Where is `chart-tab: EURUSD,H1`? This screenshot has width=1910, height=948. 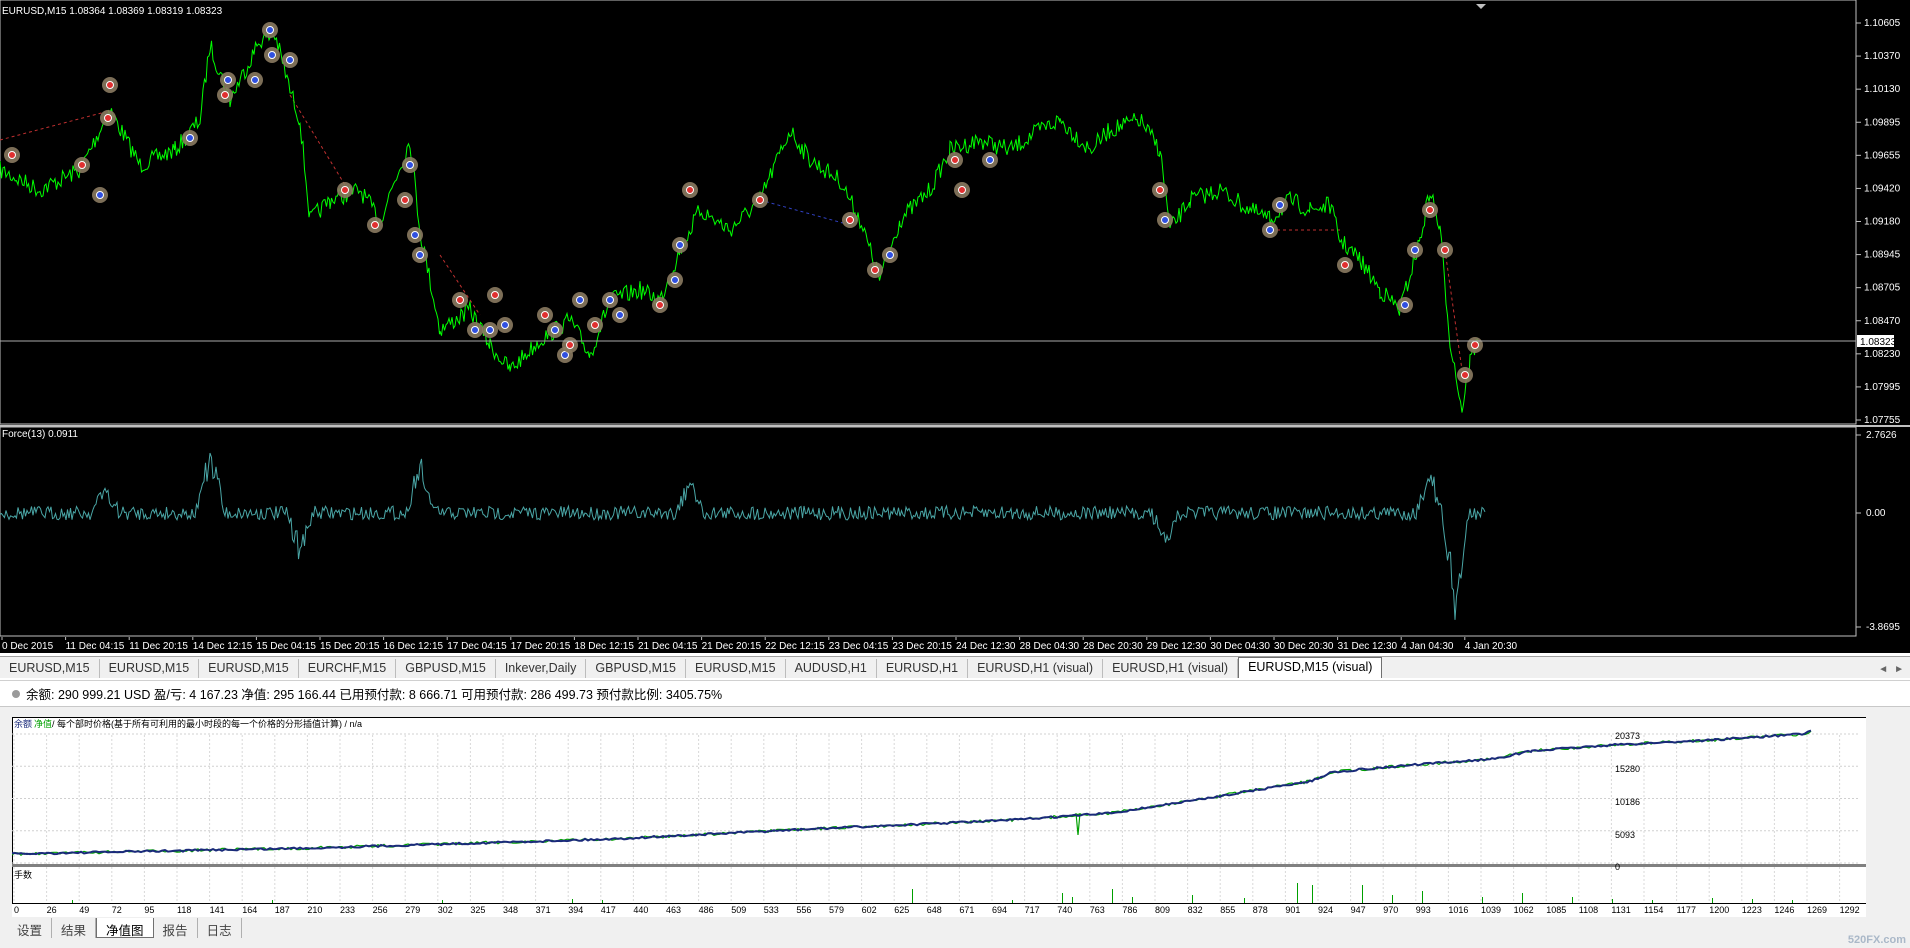
chart-tab: EURUSD,H1 is located at coordinates (923, 668).